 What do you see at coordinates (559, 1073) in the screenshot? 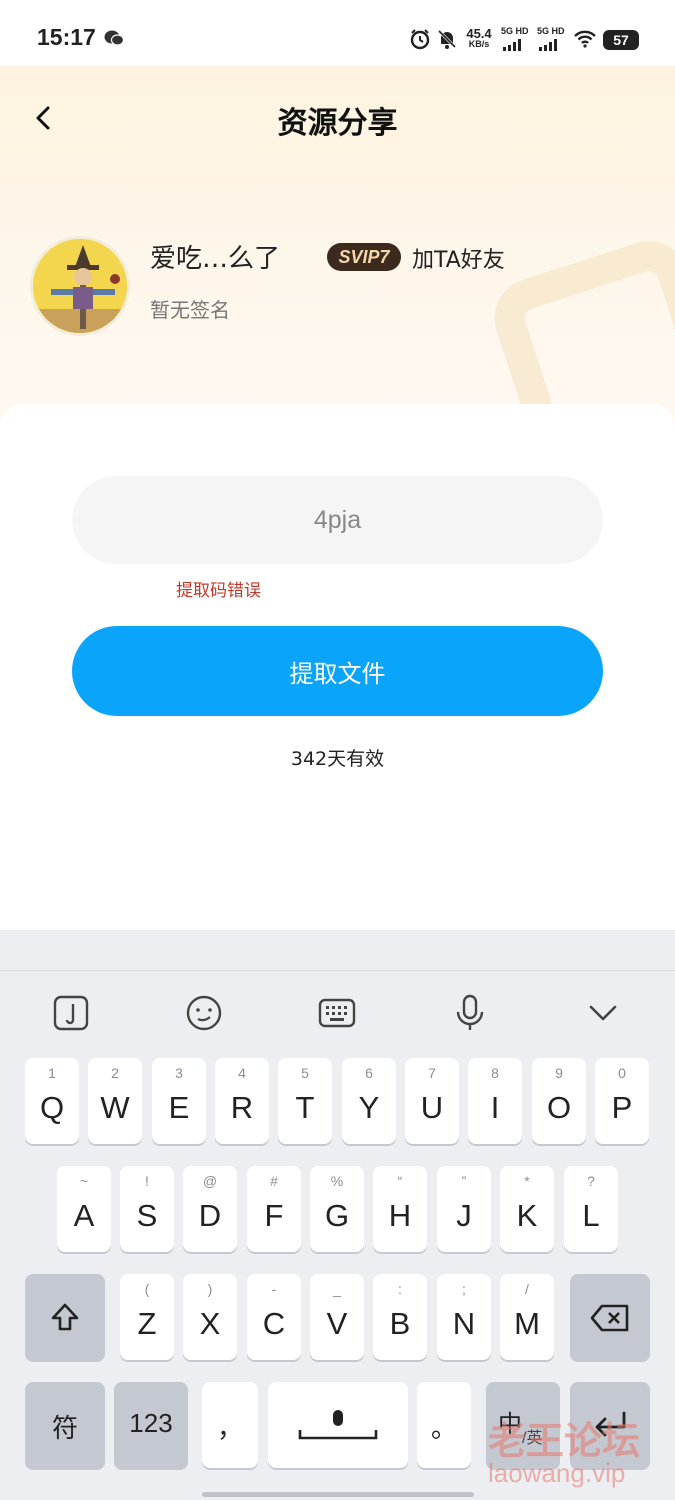
I see `key-hint: 9` at bounding box center [559, 1073].